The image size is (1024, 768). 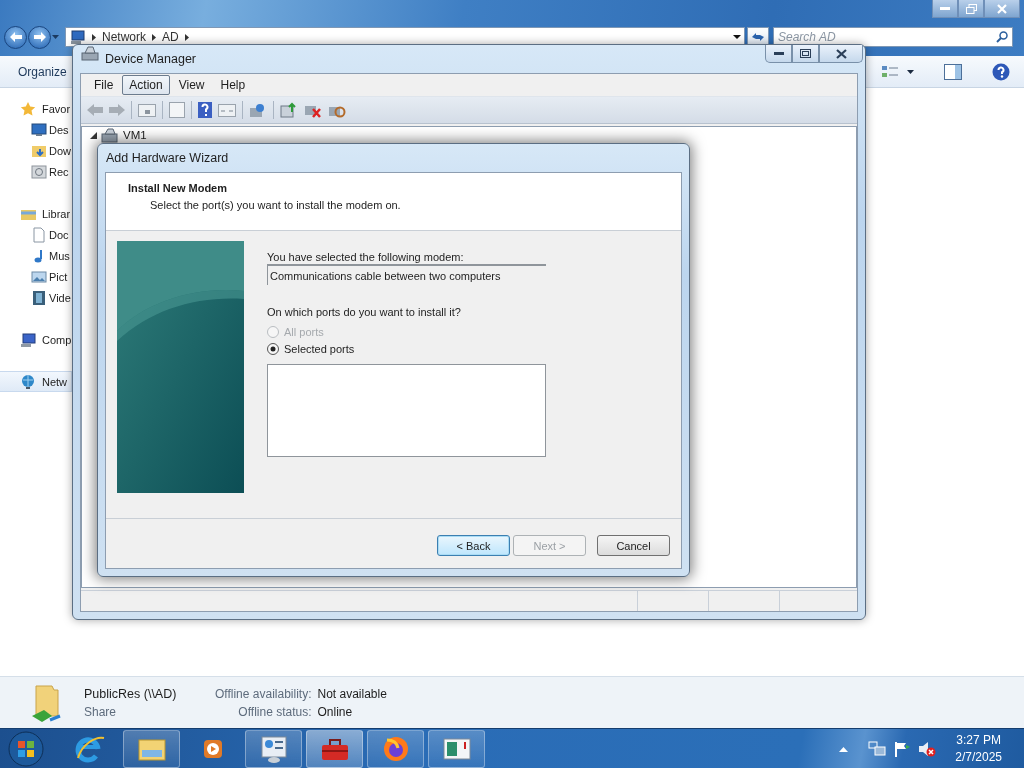 I want to click on window-title: Device Manager, so click(x=150, y=59).